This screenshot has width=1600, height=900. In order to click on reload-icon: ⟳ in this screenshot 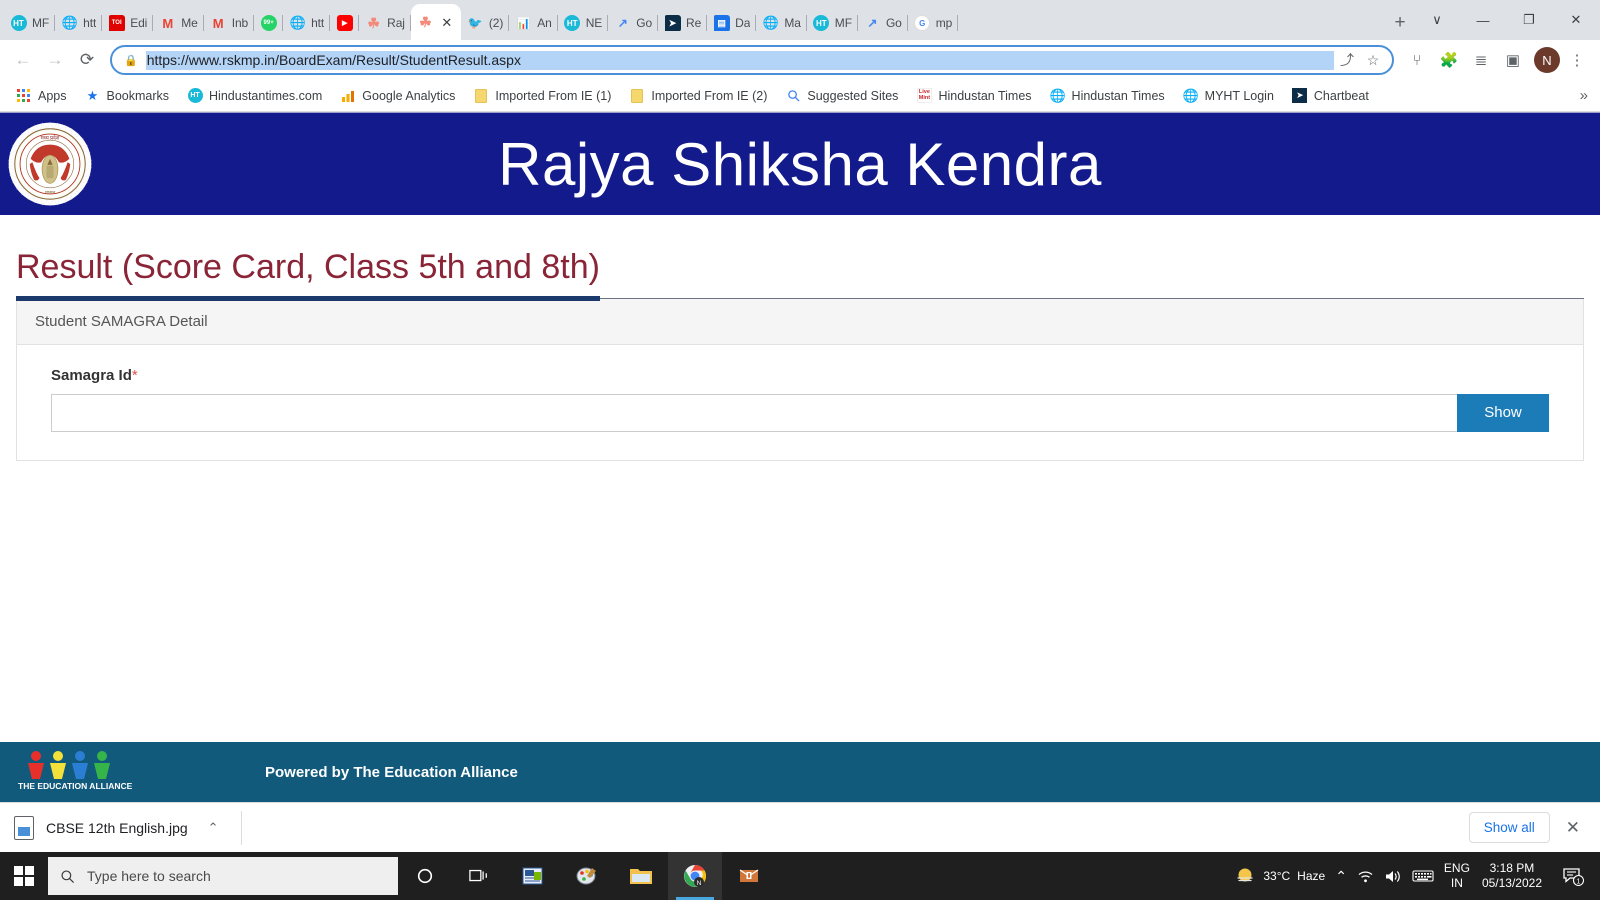, I will do `click(87, 60)`.